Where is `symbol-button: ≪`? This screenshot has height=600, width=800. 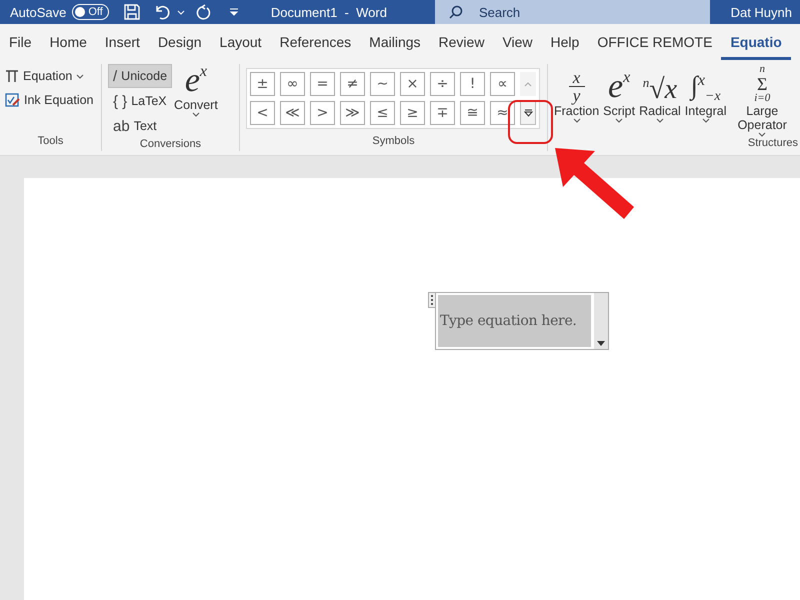 symbol-button: ≪ is located at coordinates (292, 113).